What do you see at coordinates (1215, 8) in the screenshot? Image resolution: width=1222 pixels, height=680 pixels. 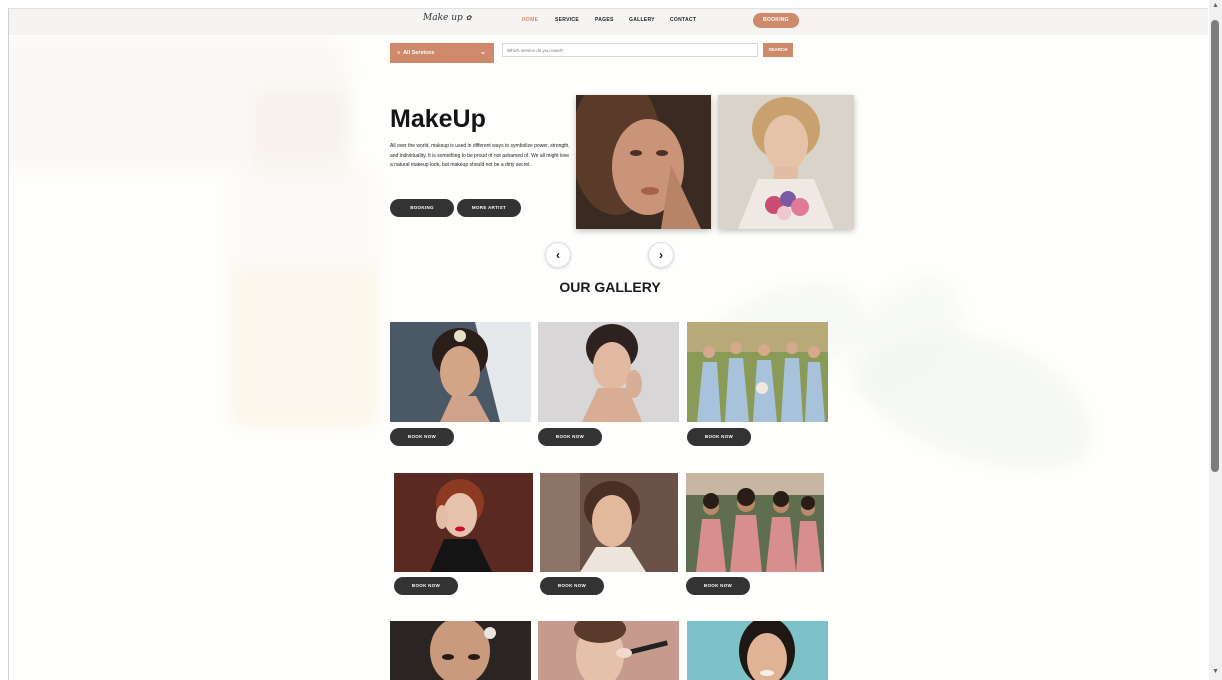 I see `scroll-up-arrow-icon: ▲` at bounding box center [1215, 8].